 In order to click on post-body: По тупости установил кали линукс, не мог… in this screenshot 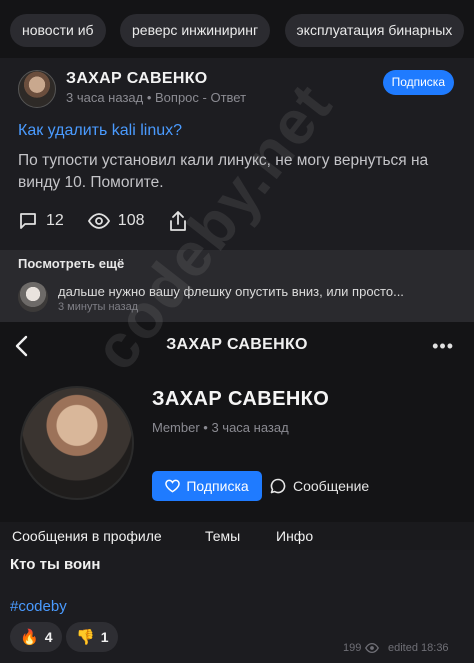, I will do `click(223, 171)`.